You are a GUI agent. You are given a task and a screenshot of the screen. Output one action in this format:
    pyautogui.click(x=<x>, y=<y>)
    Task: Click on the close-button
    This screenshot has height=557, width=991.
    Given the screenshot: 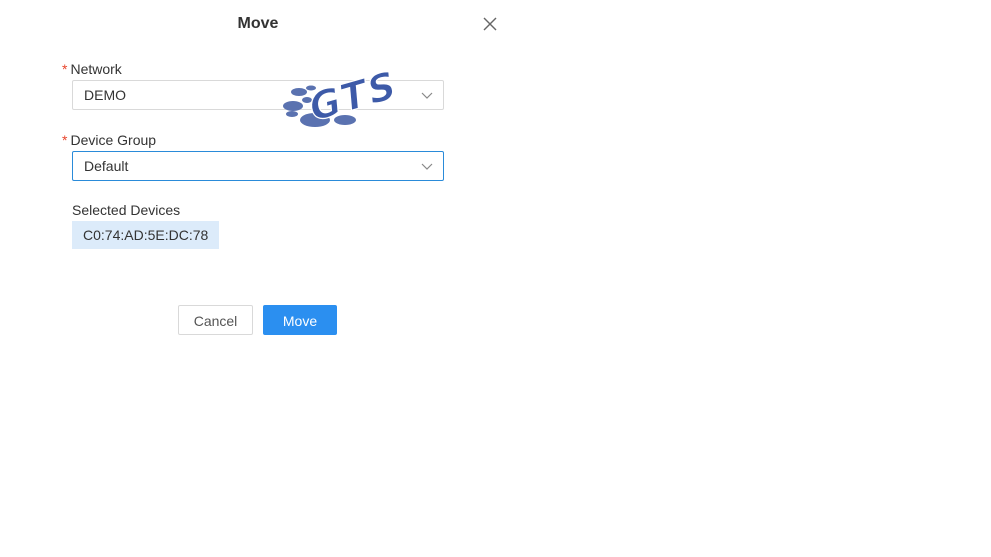 What is the action you would take?
    pyautogui.click(x=490, y=24)
    